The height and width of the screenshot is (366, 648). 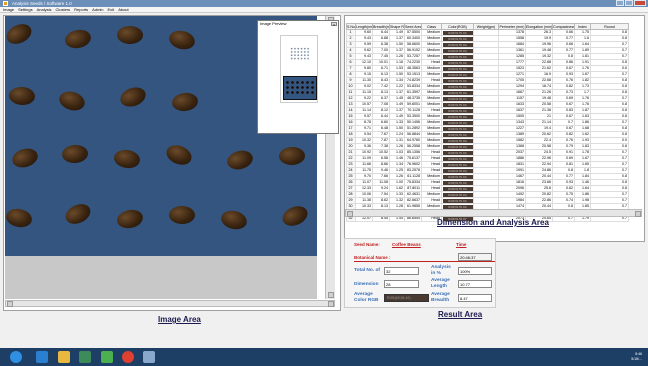 I want to click on scroll-right-arrow, so click(x=330, y=304).